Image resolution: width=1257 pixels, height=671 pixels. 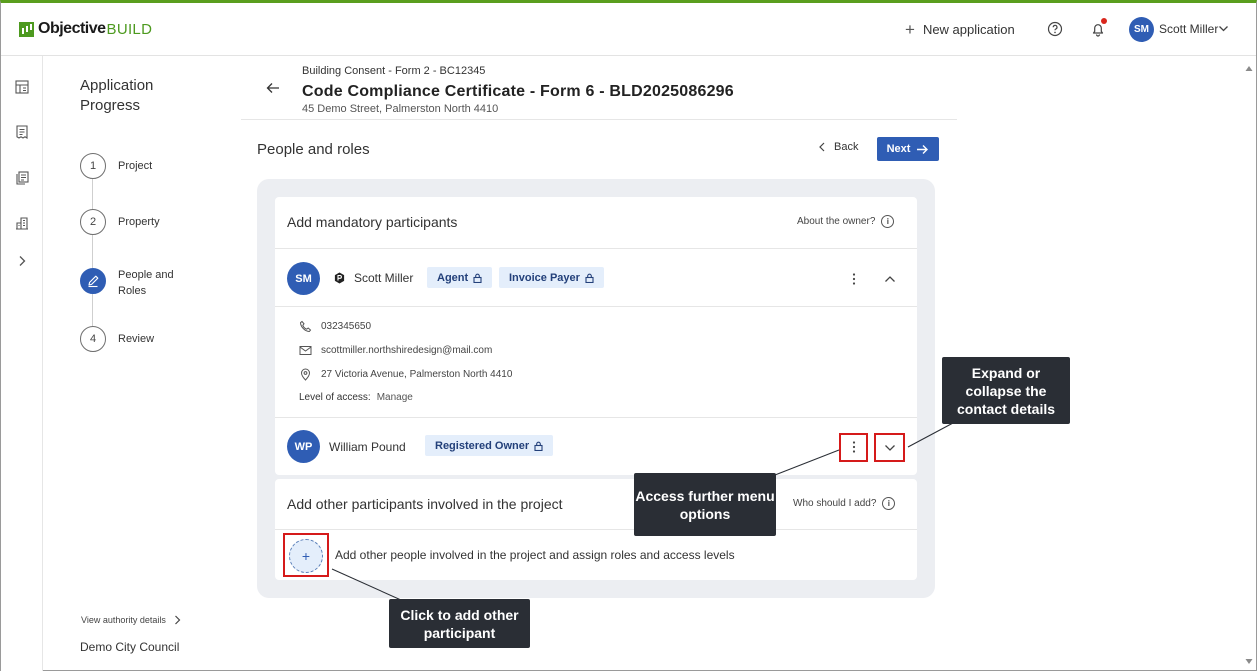 I want to click on callout-connector-lines, so click(x=642, y=511).